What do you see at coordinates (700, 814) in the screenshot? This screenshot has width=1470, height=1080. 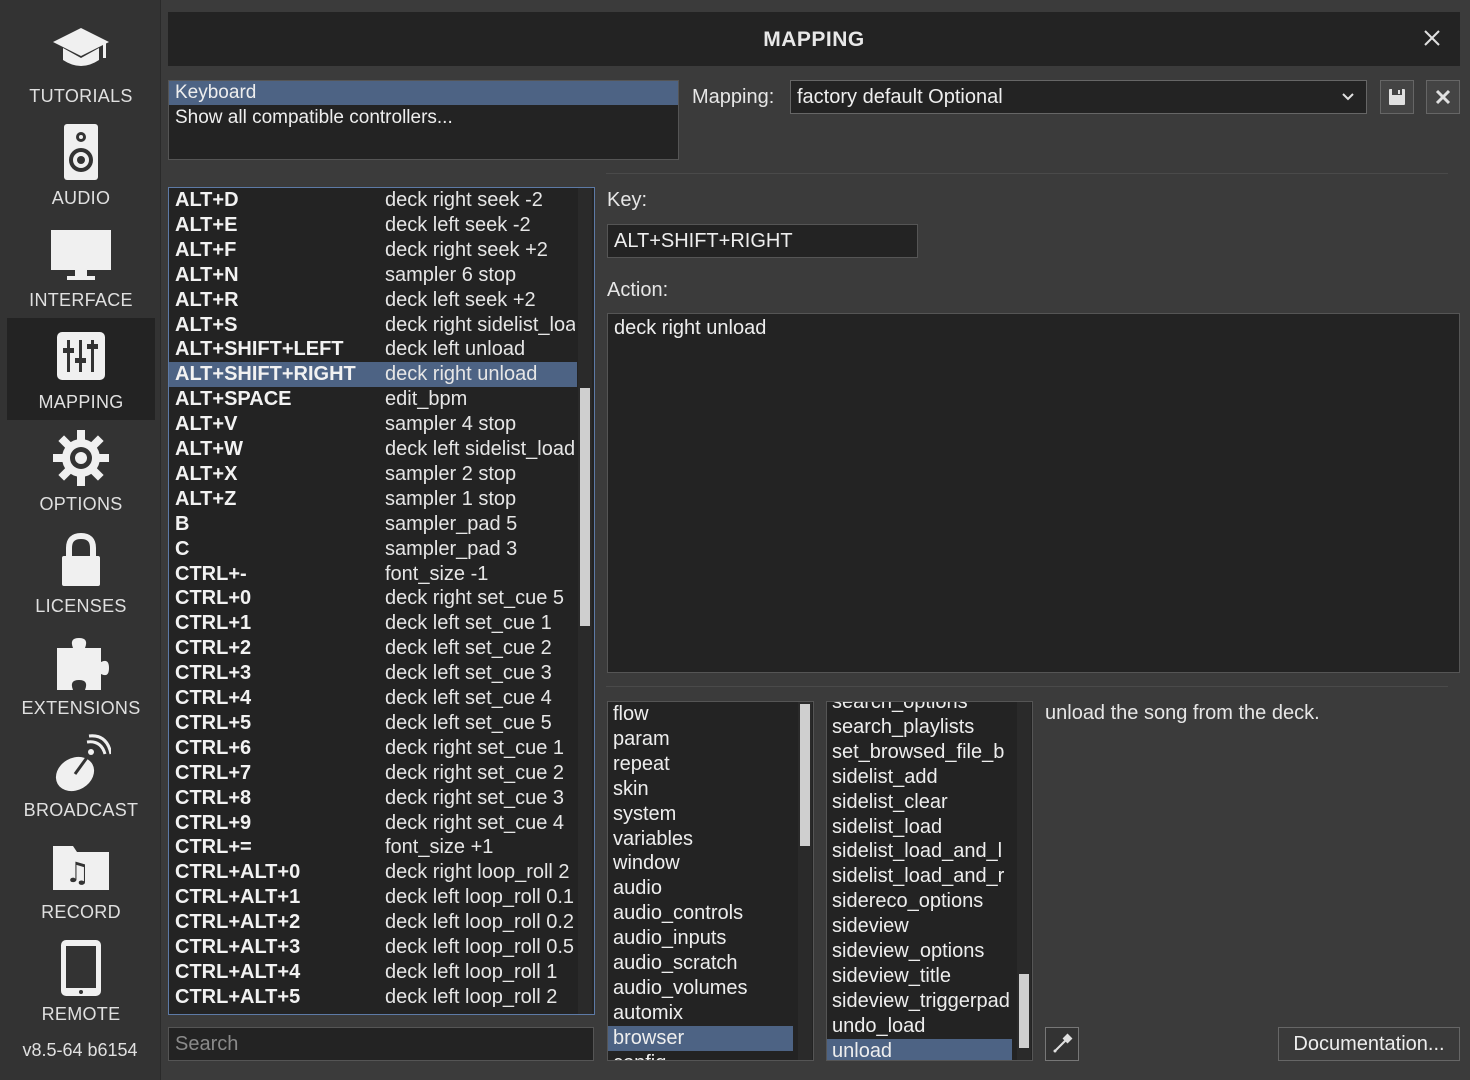 I see `category-item: system` at bounding box center [700, 814].